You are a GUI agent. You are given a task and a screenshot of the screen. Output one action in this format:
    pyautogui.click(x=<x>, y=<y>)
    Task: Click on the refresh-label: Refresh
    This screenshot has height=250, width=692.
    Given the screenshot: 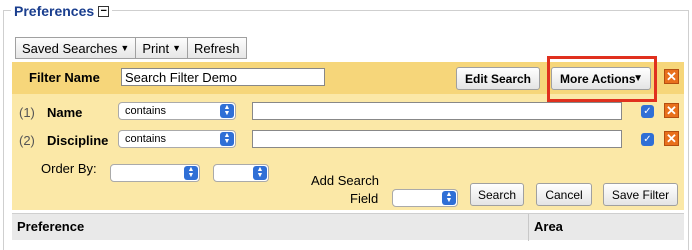 What is the action you would take?
    pyautogui.click(x=216, y=48)
    